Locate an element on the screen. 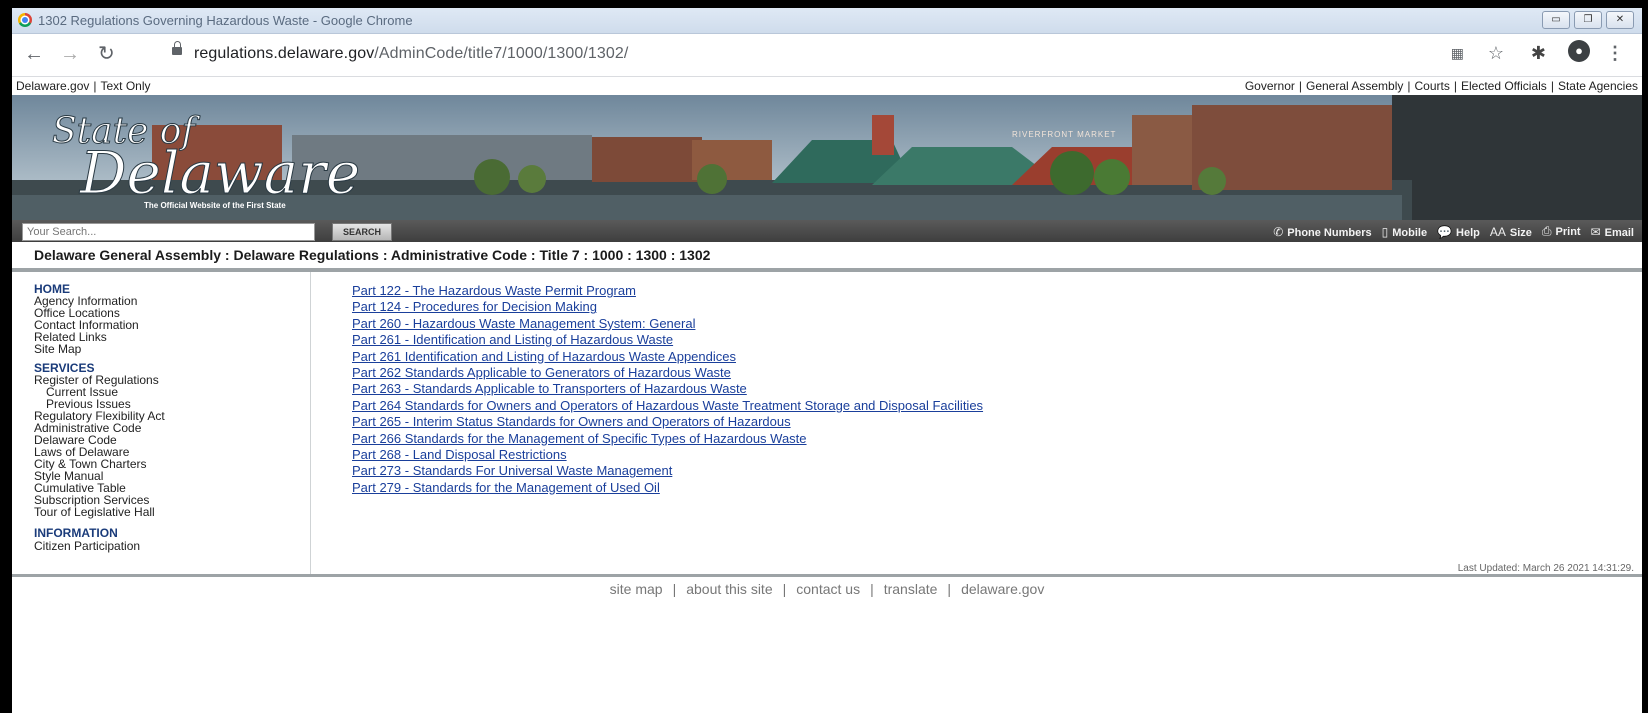 The width and height of the screenshot is (1648, 713). footer-translate-link: translate is located at coordinates (911, 589).